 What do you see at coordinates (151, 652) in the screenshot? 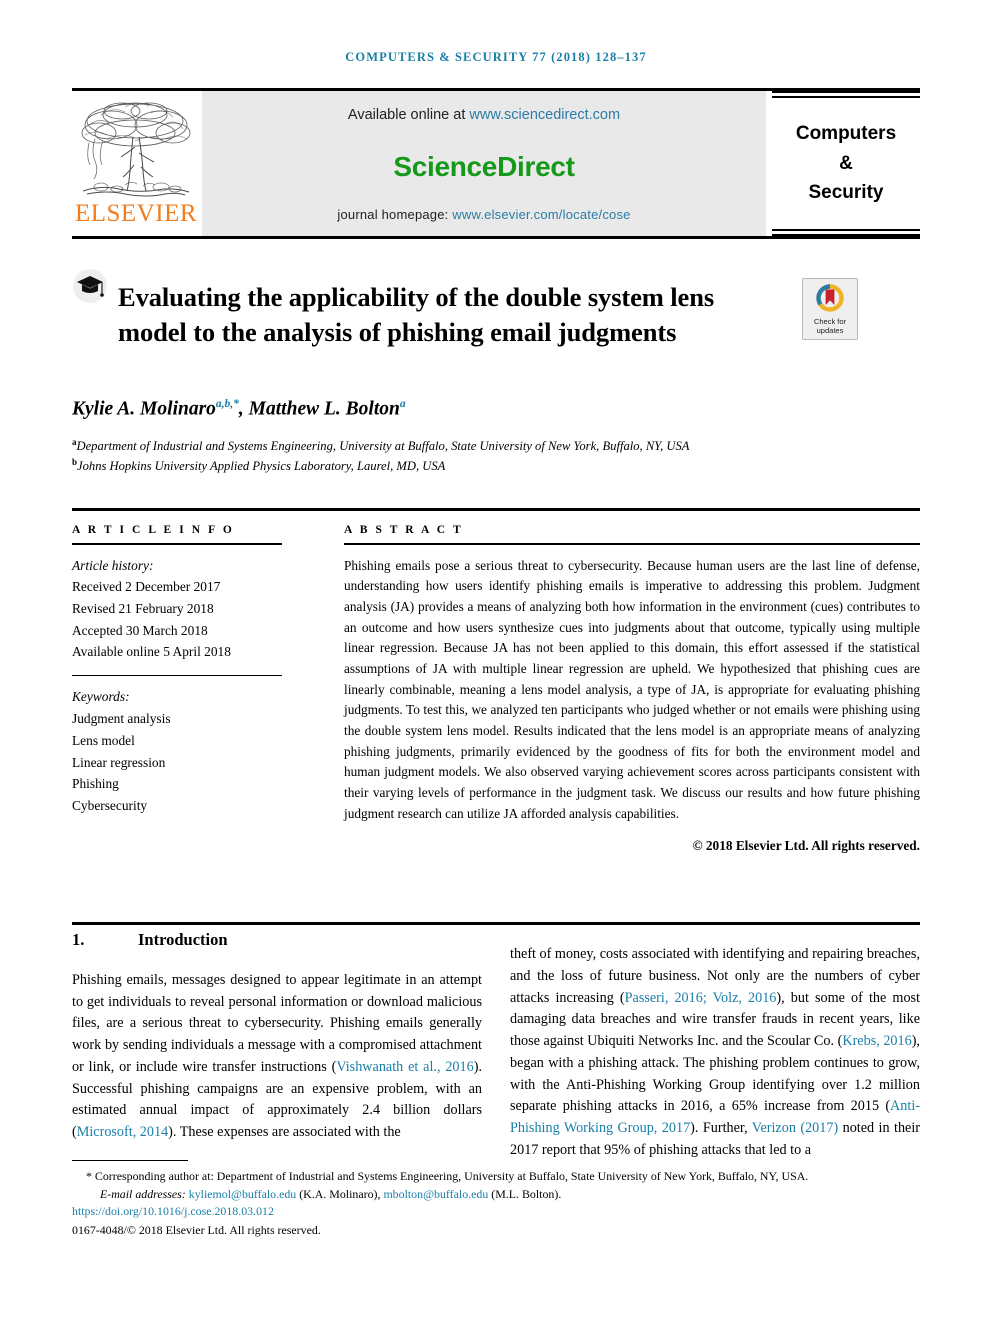
I see `history-item: Available online 5 April 2018` at bounding box center [151, 652].